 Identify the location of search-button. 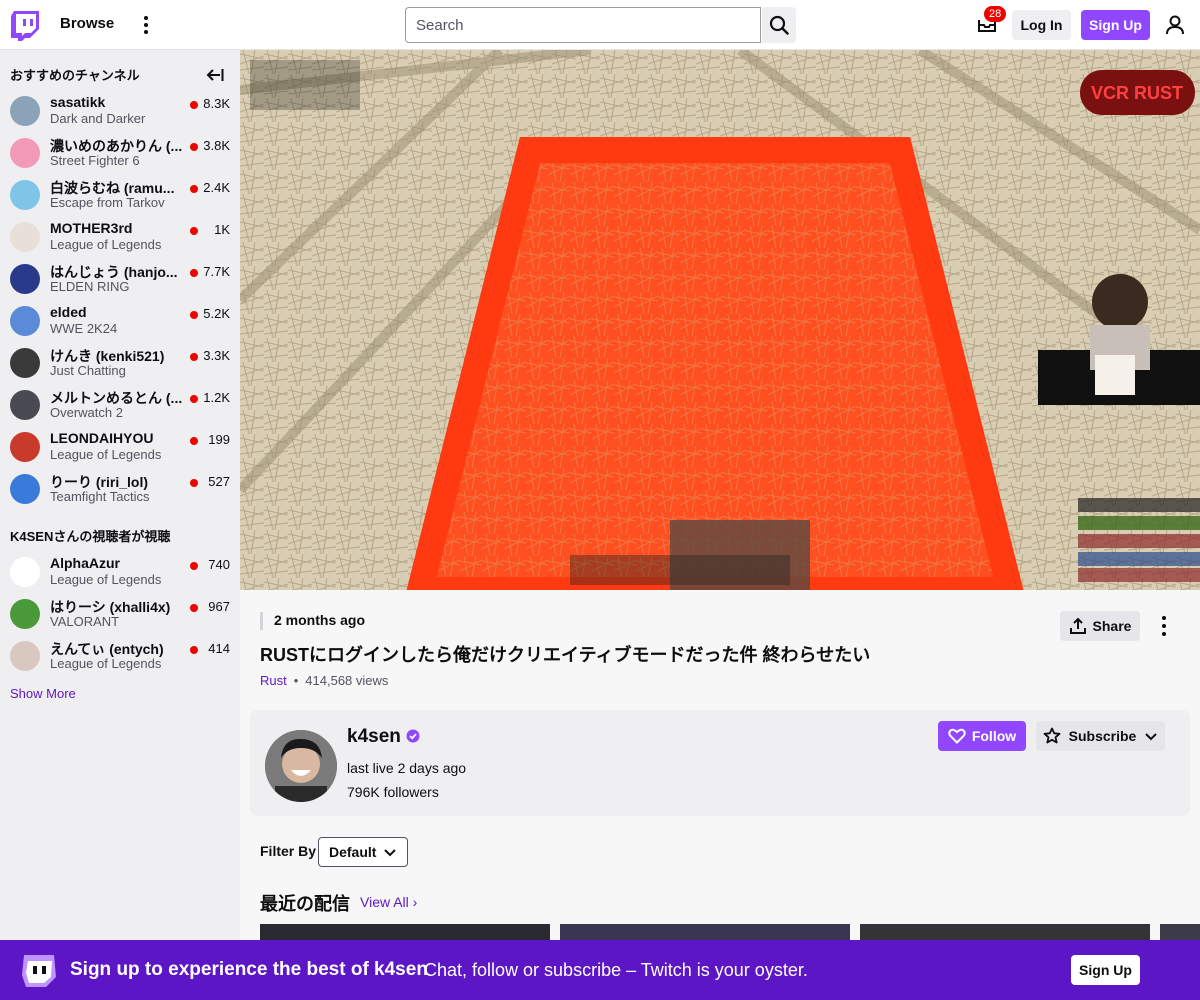
(779, 25).